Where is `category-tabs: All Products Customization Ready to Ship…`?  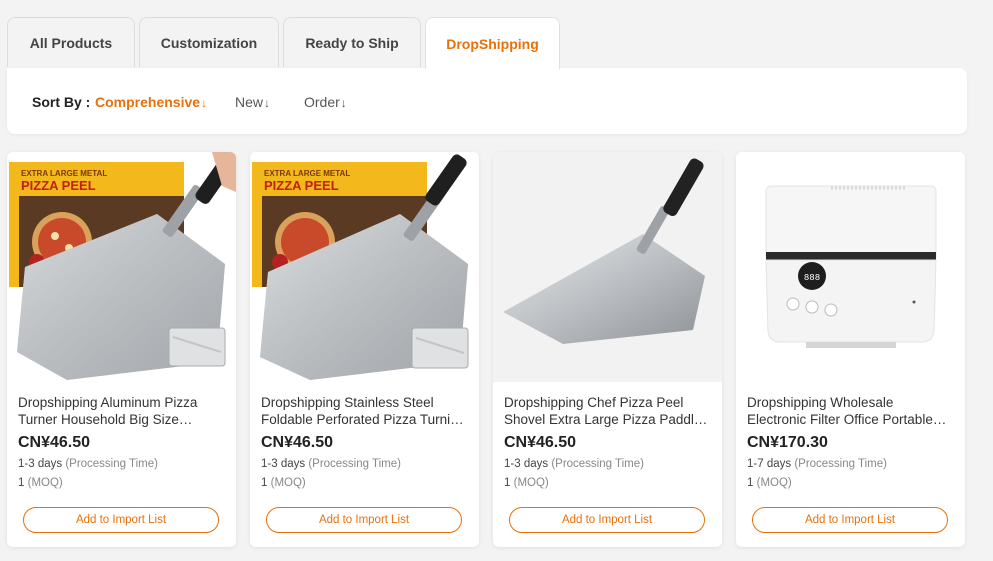 category-tabs: All Products Customization Ready to Ship… is located at coordinates (496, 43).